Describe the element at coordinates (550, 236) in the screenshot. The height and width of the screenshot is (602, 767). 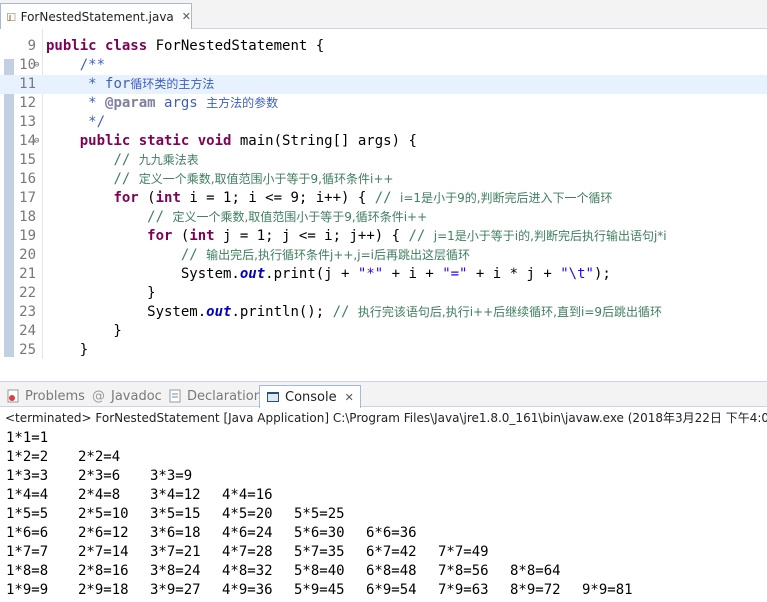
I see `code-token: j=1是小于等于i的,判断完后执行输出语句j*i` at that location.